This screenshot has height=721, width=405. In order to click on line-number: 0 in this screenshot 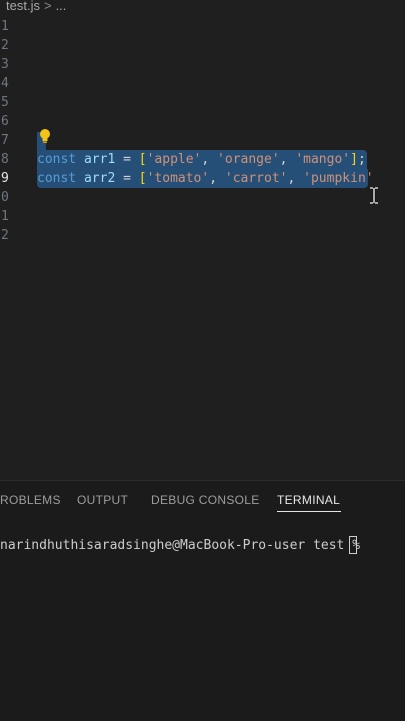, I will do `click(5, 197)`.